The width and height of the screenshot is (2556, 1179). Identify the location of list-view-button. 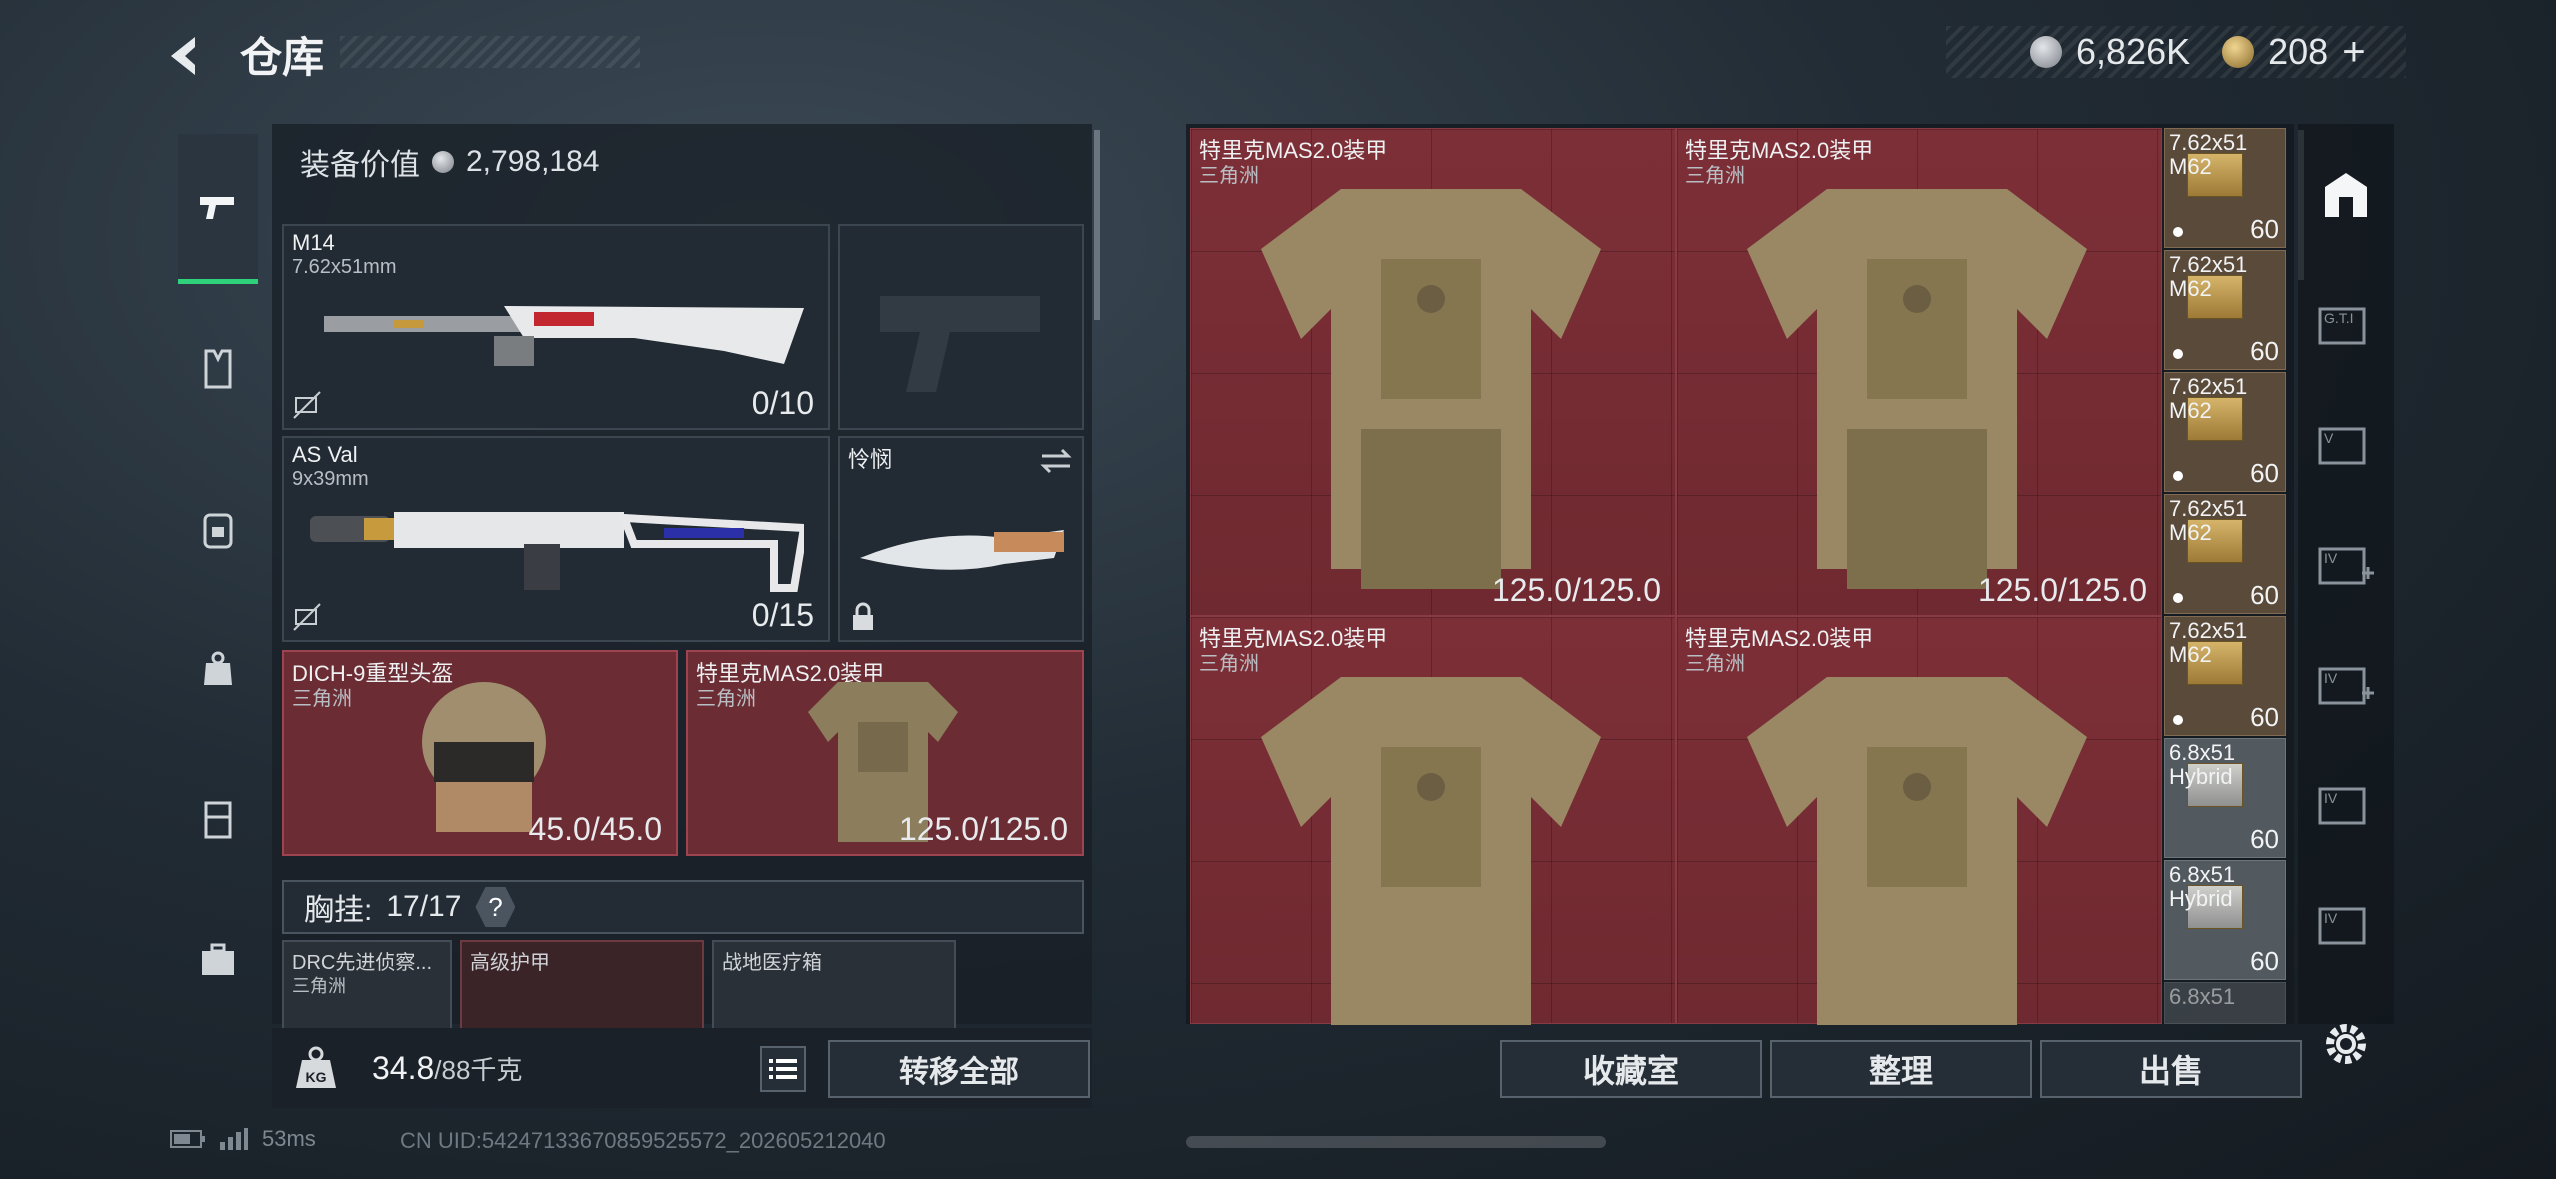
(783, 1069).